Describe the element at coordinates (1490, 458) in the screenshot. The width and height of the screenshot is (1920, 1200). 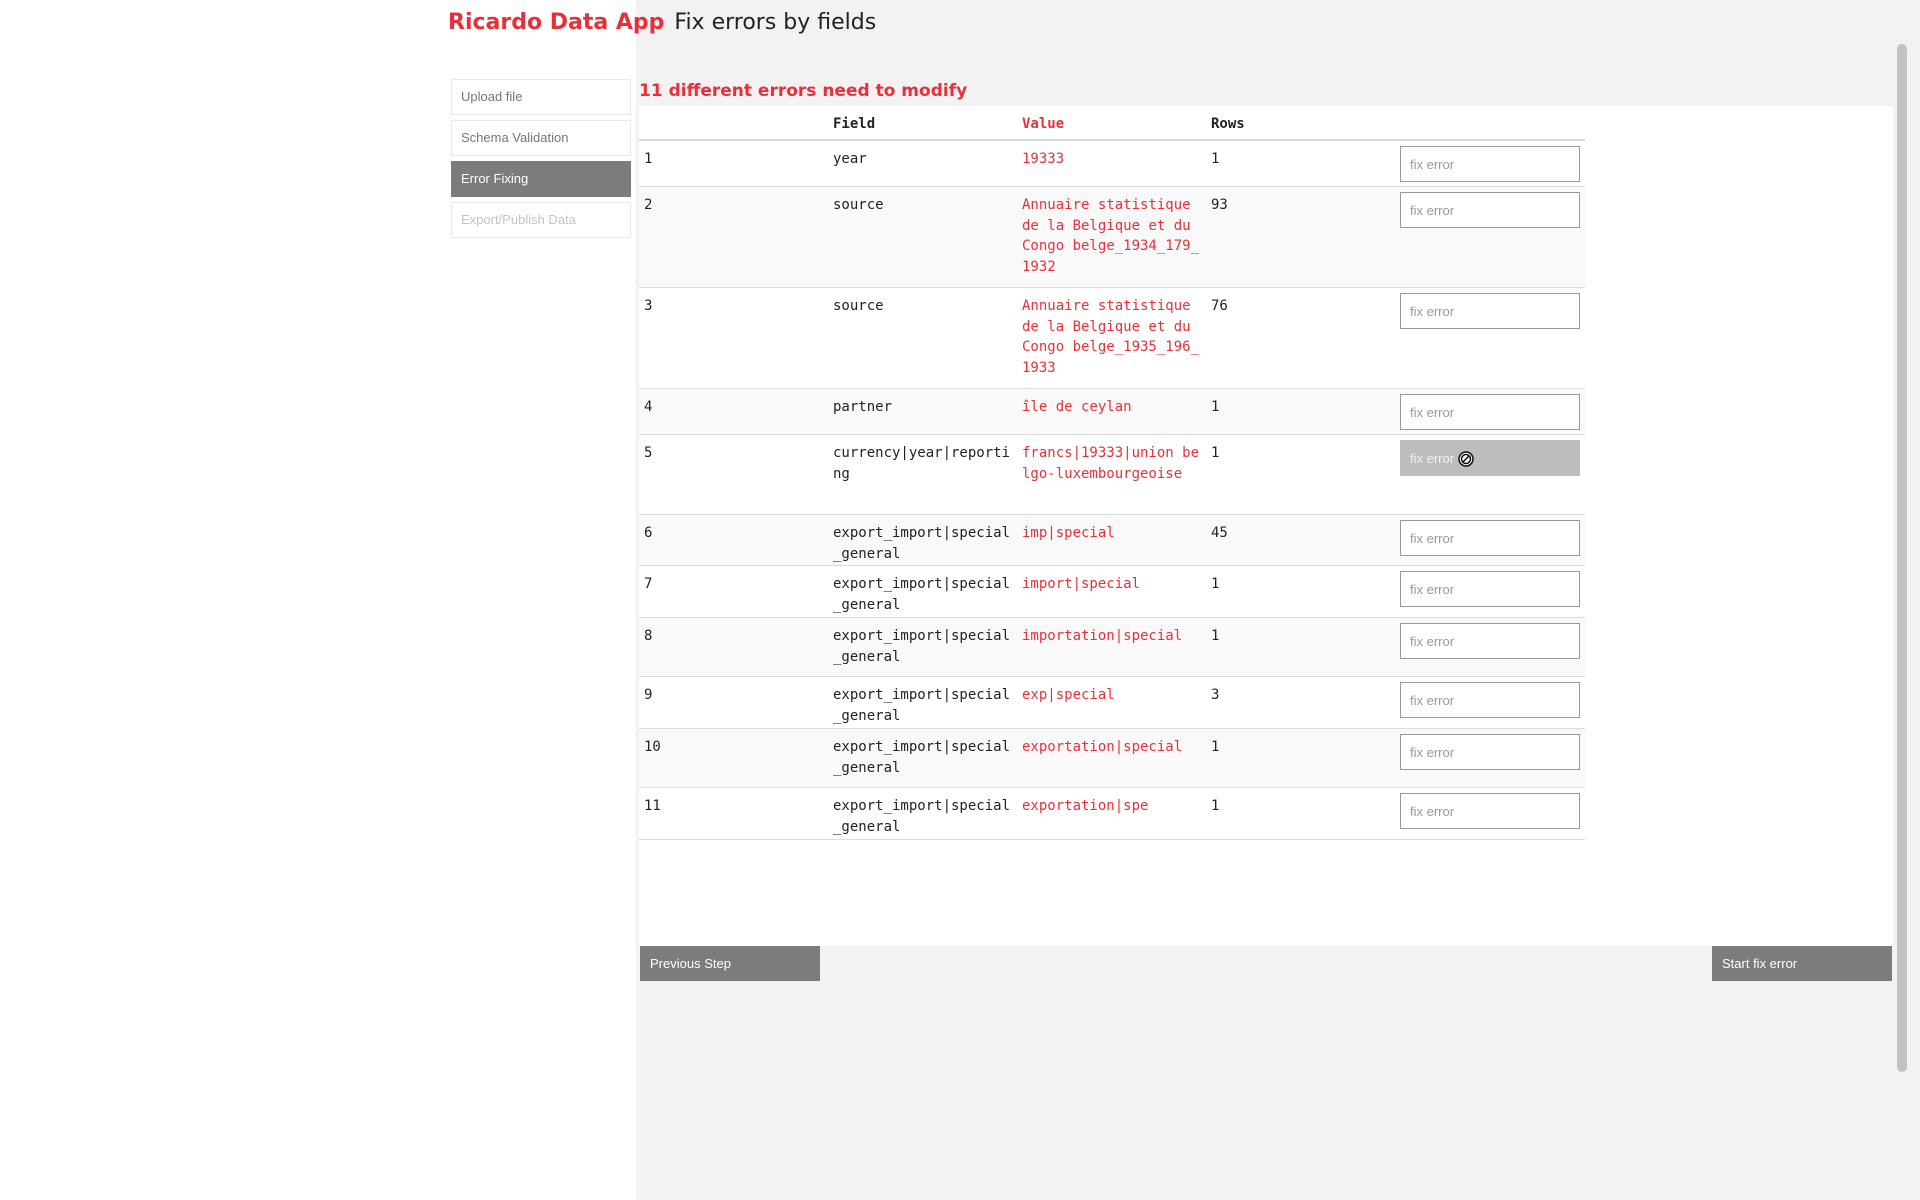
I see `fix-error-input-disabled` at that location.